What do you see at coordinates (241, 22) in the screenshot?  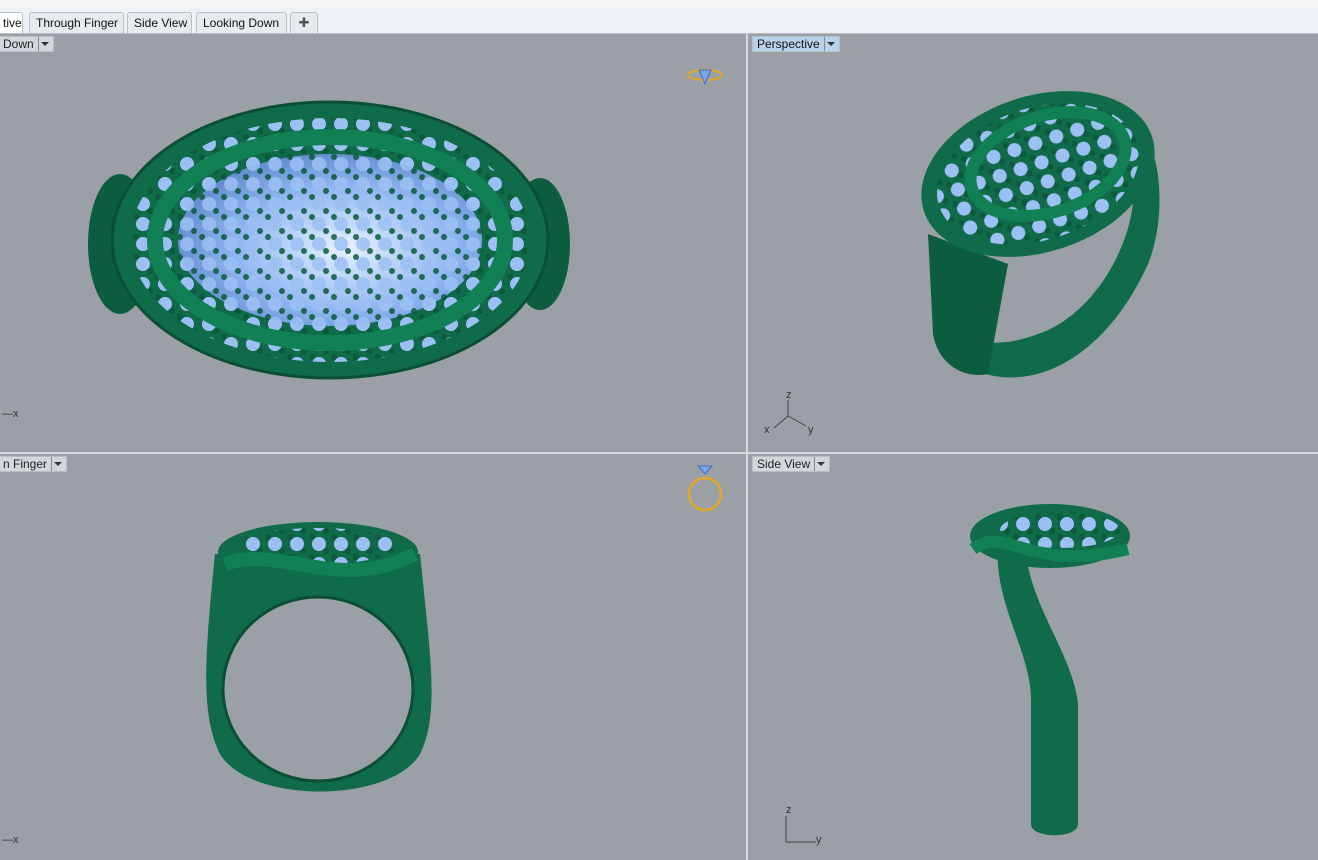 I see `tab-looking-down: Looking Down` at bounding box center [241, 22].